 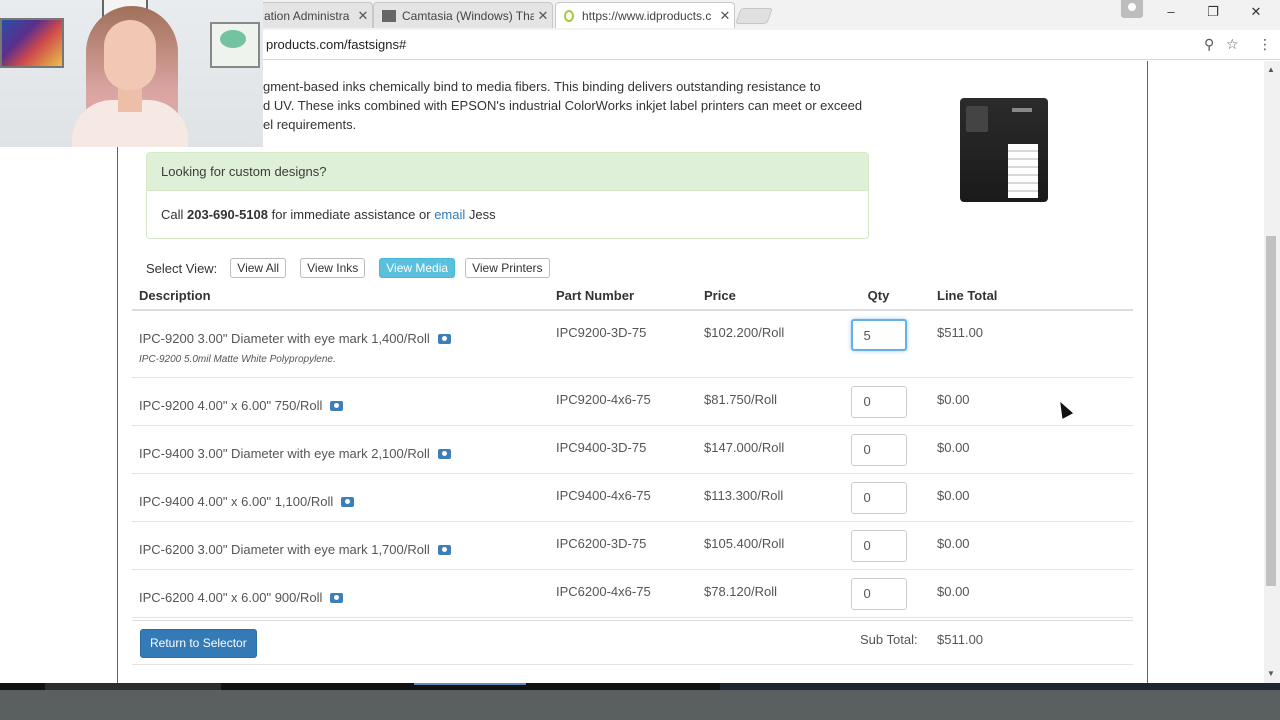 What do you see at coordinates (1004, 152) in the screenshot?
I see `printer-image` at bounding box center [1004, 152].